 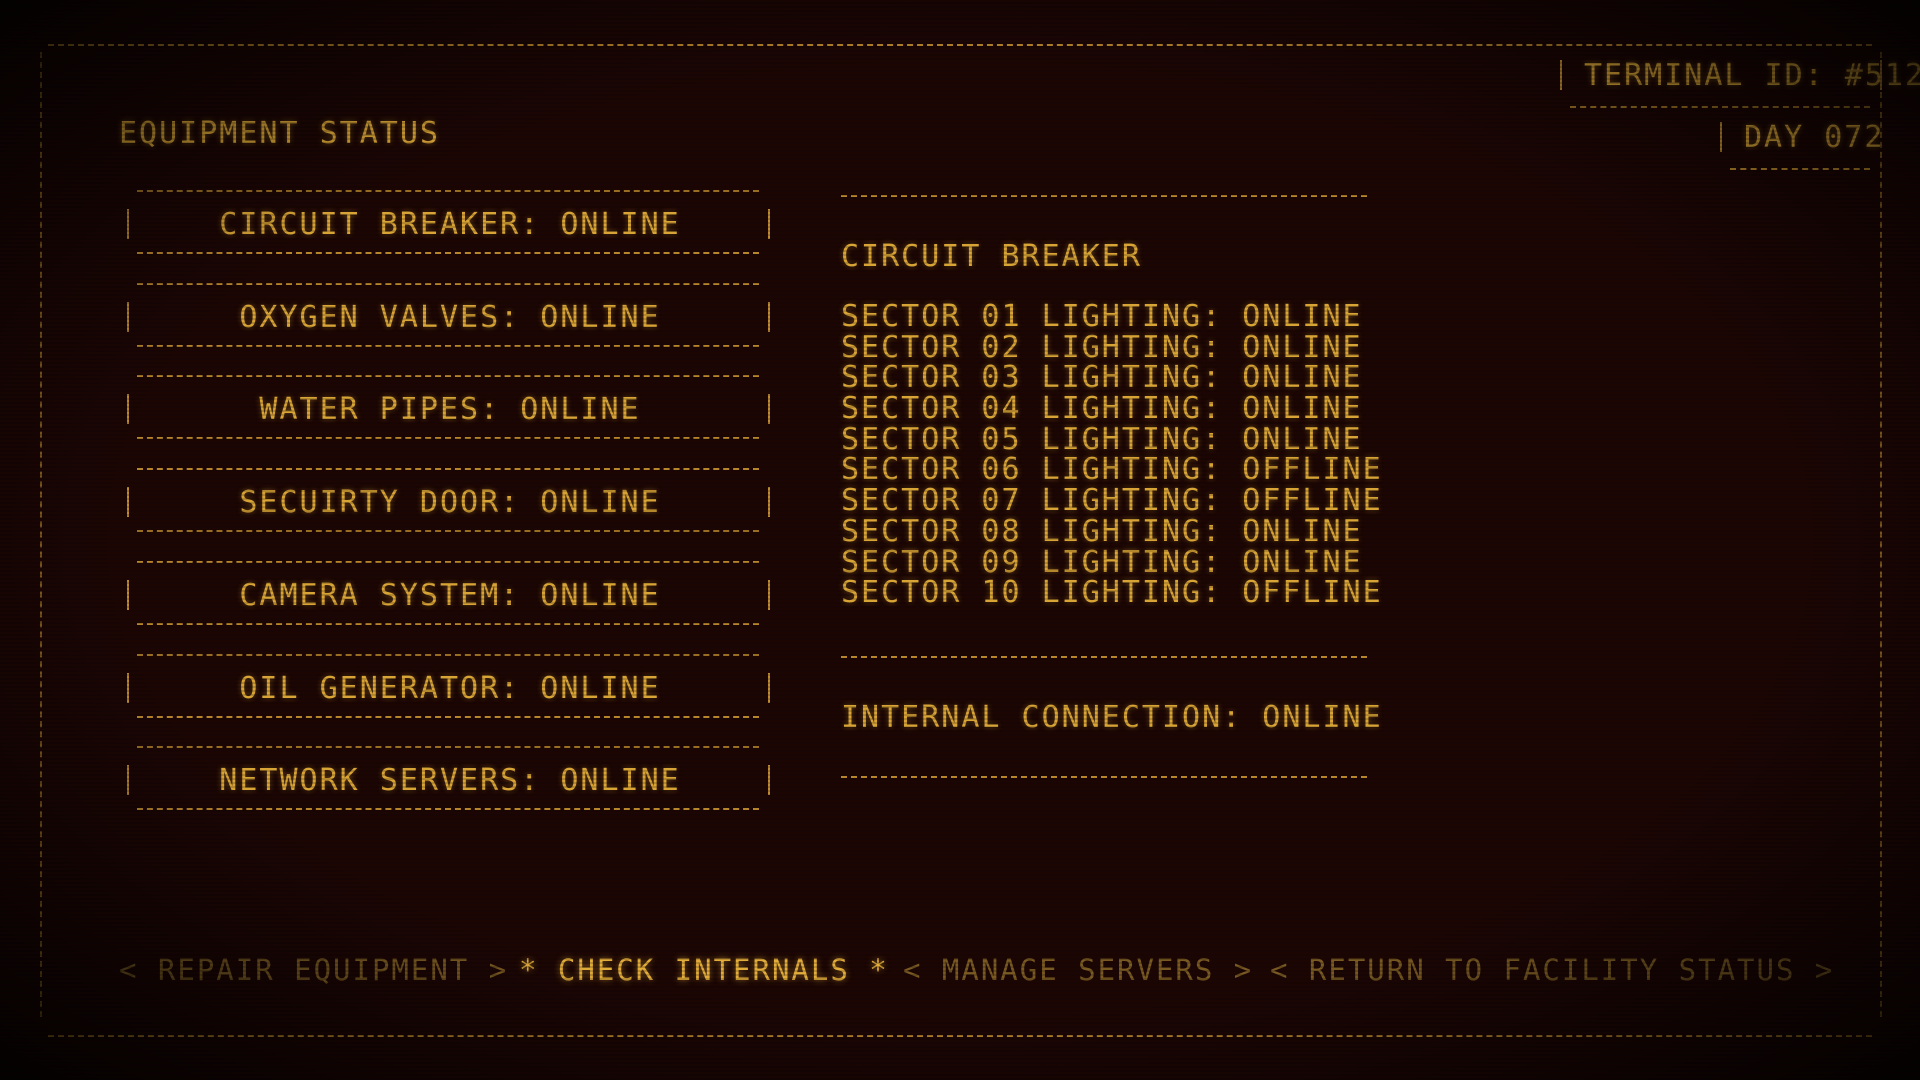 I want to click on sector-status-row: SECTOR 01 LIGHTING: ONLINE, so click(x=1112, y=317).